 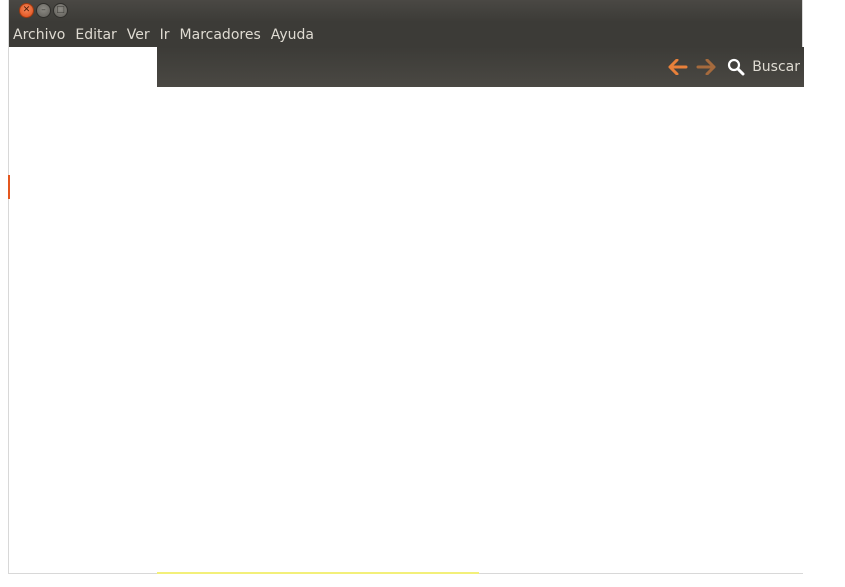 I want to click on menu-editar: Editar, so click(x=95, y=35).